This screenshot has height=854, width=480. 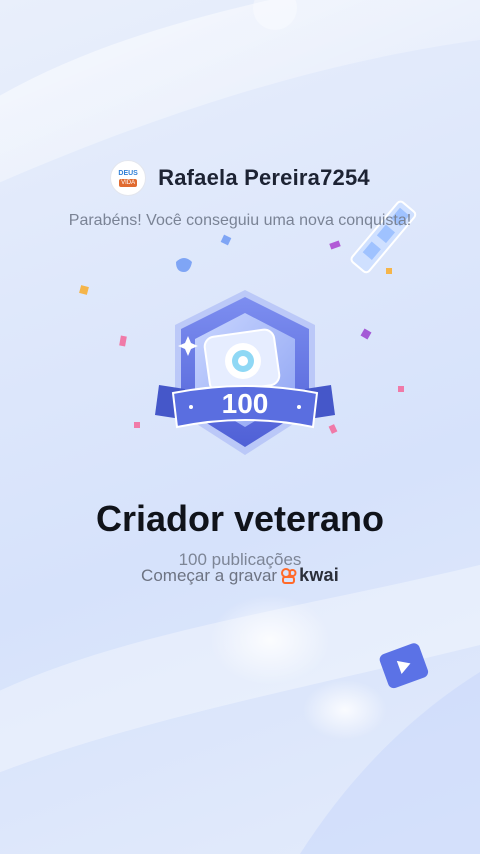 I want to click on username: Rafaela Pereira7254, so click(x=264, y=177).